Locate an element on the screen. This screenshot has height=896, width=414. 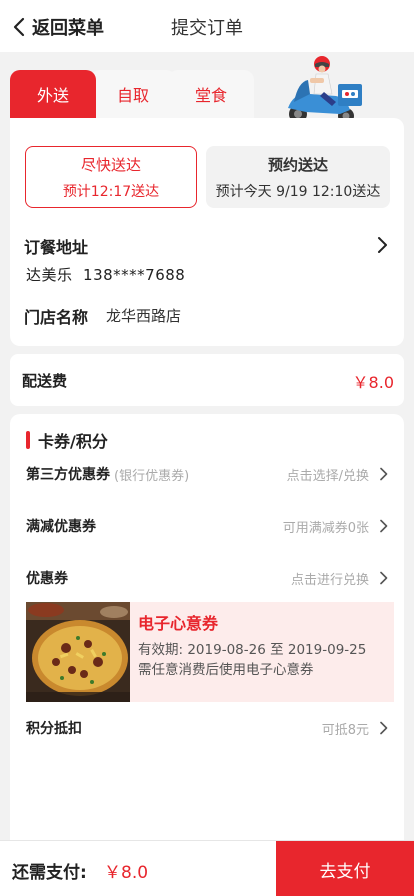
page-title: 提交订单 is located at coordinates (207, 28).